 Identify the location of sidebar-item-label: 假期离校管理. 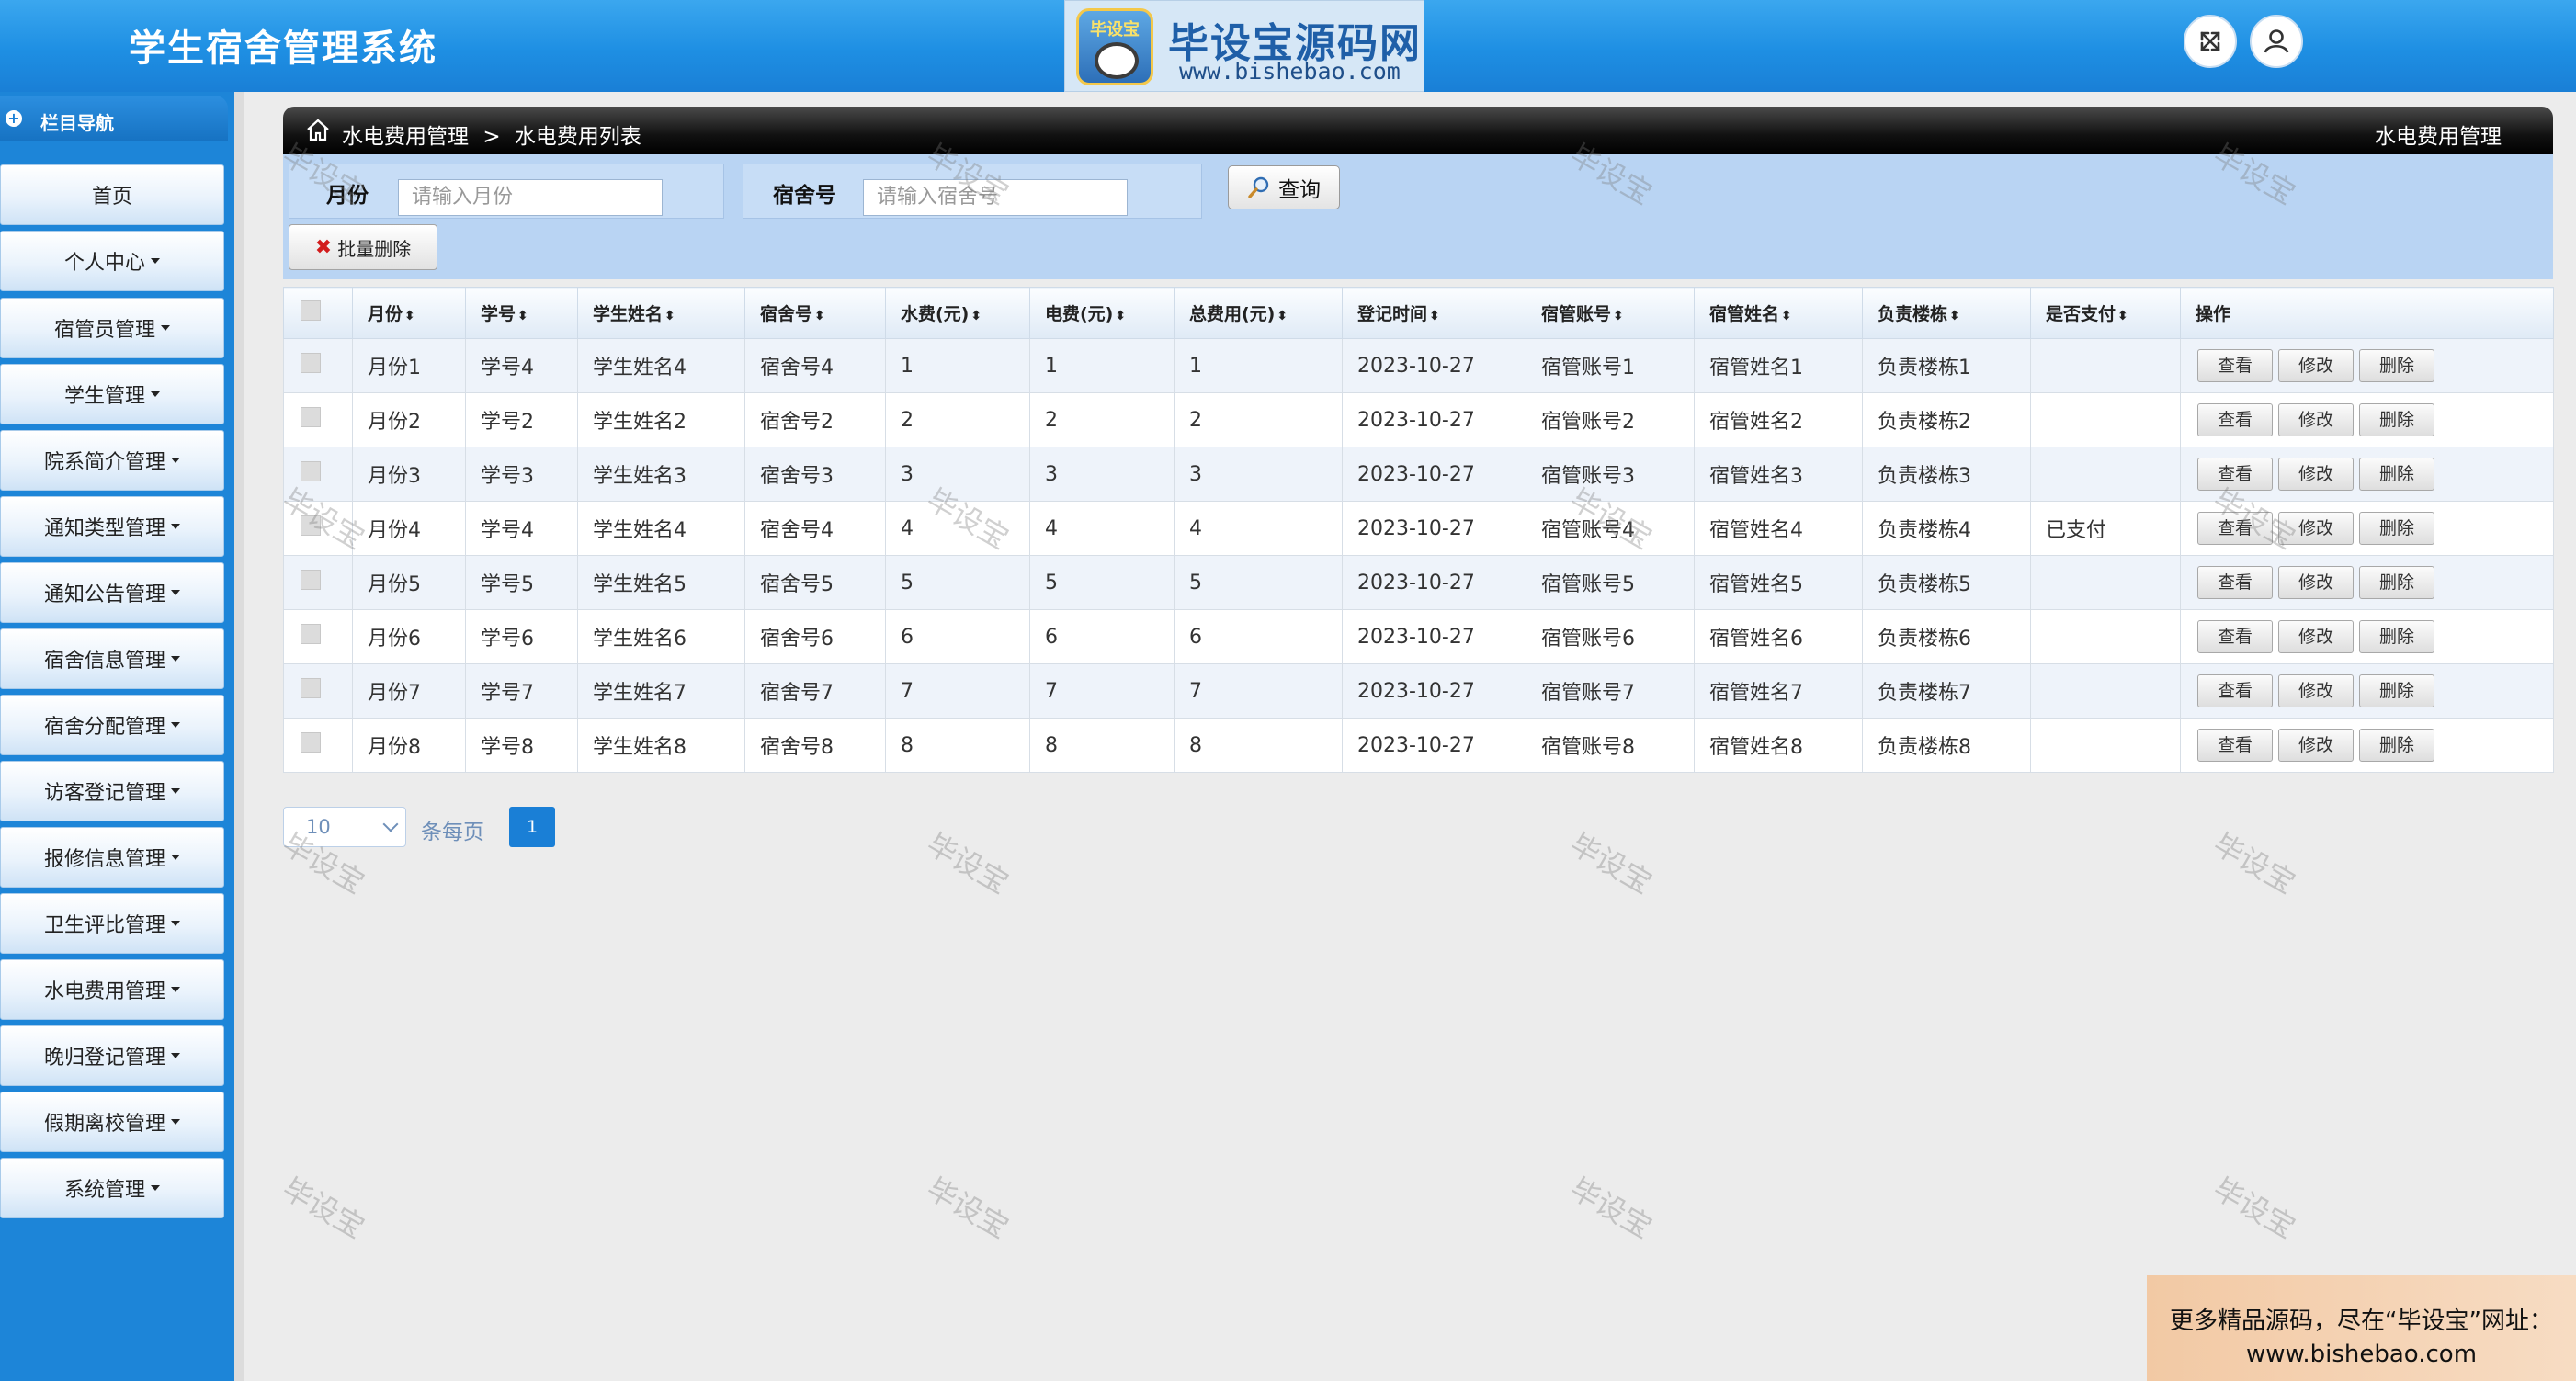
(104, 1124).